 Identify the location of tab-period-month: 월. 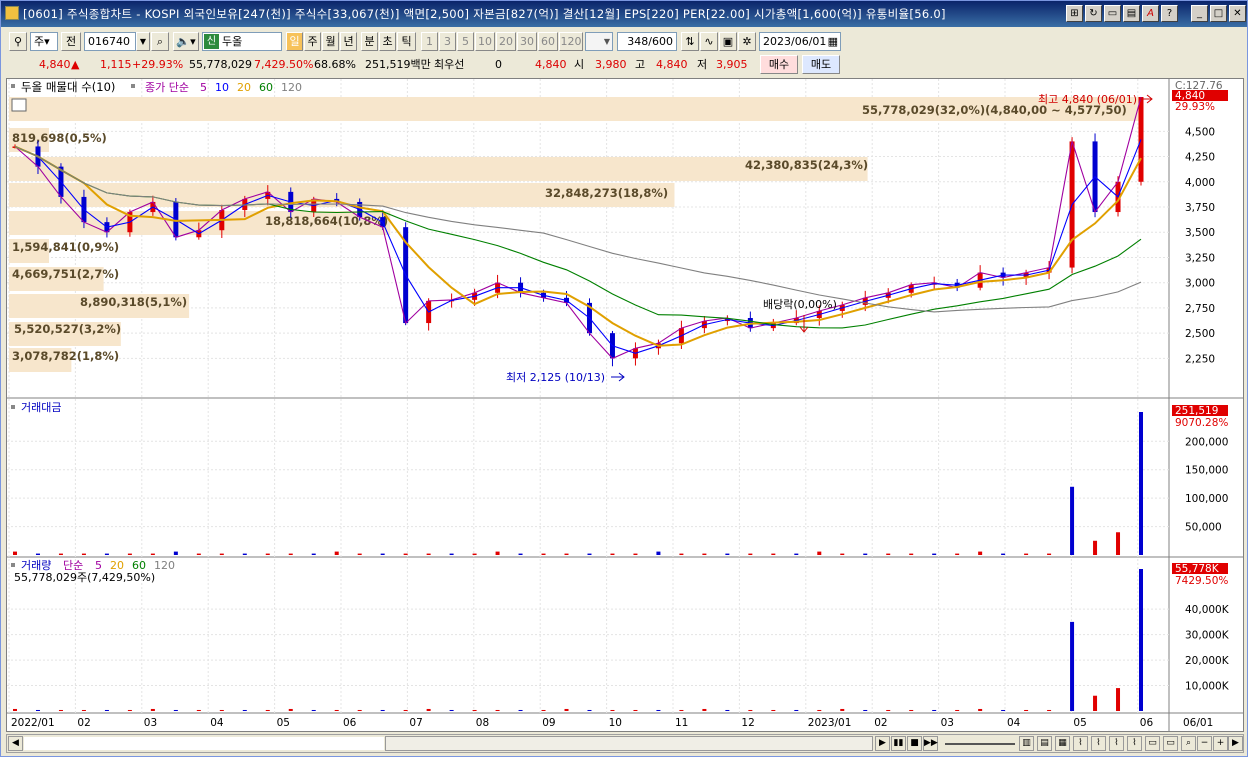
(330, 41).